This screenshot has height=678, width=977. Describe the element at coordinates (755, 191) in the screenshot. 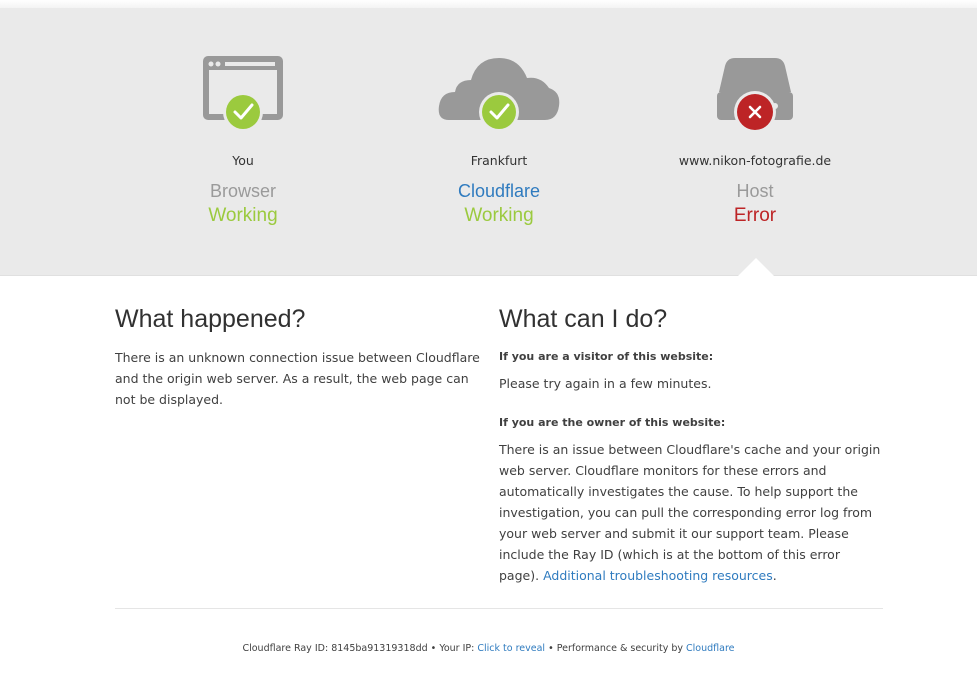

I see `node-name: Host` at that location.